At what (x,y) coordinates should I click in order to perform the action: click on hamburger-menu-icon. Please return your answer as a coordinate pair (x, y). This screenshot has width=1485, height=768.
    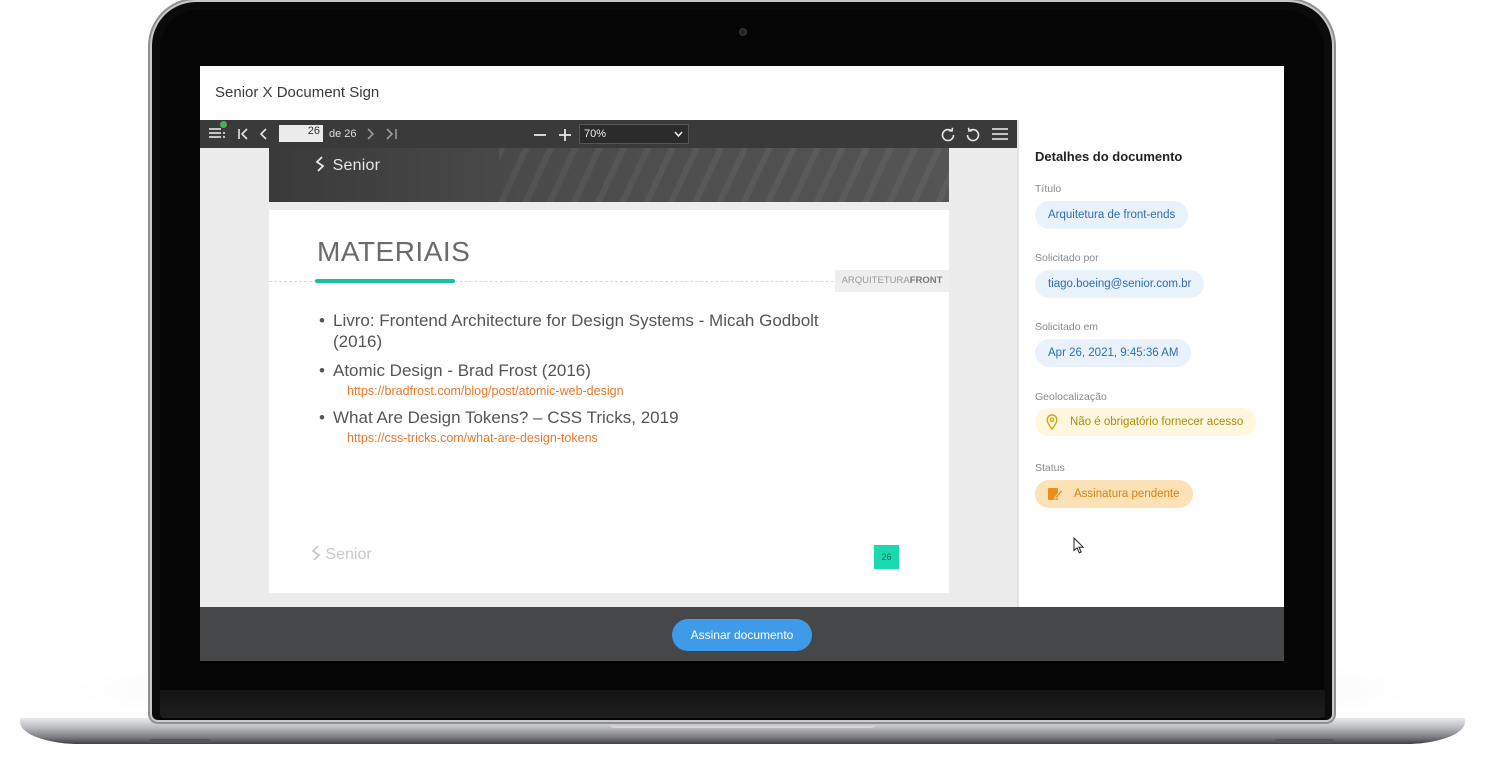
    Looking at the image, I should click on (1000, 134).